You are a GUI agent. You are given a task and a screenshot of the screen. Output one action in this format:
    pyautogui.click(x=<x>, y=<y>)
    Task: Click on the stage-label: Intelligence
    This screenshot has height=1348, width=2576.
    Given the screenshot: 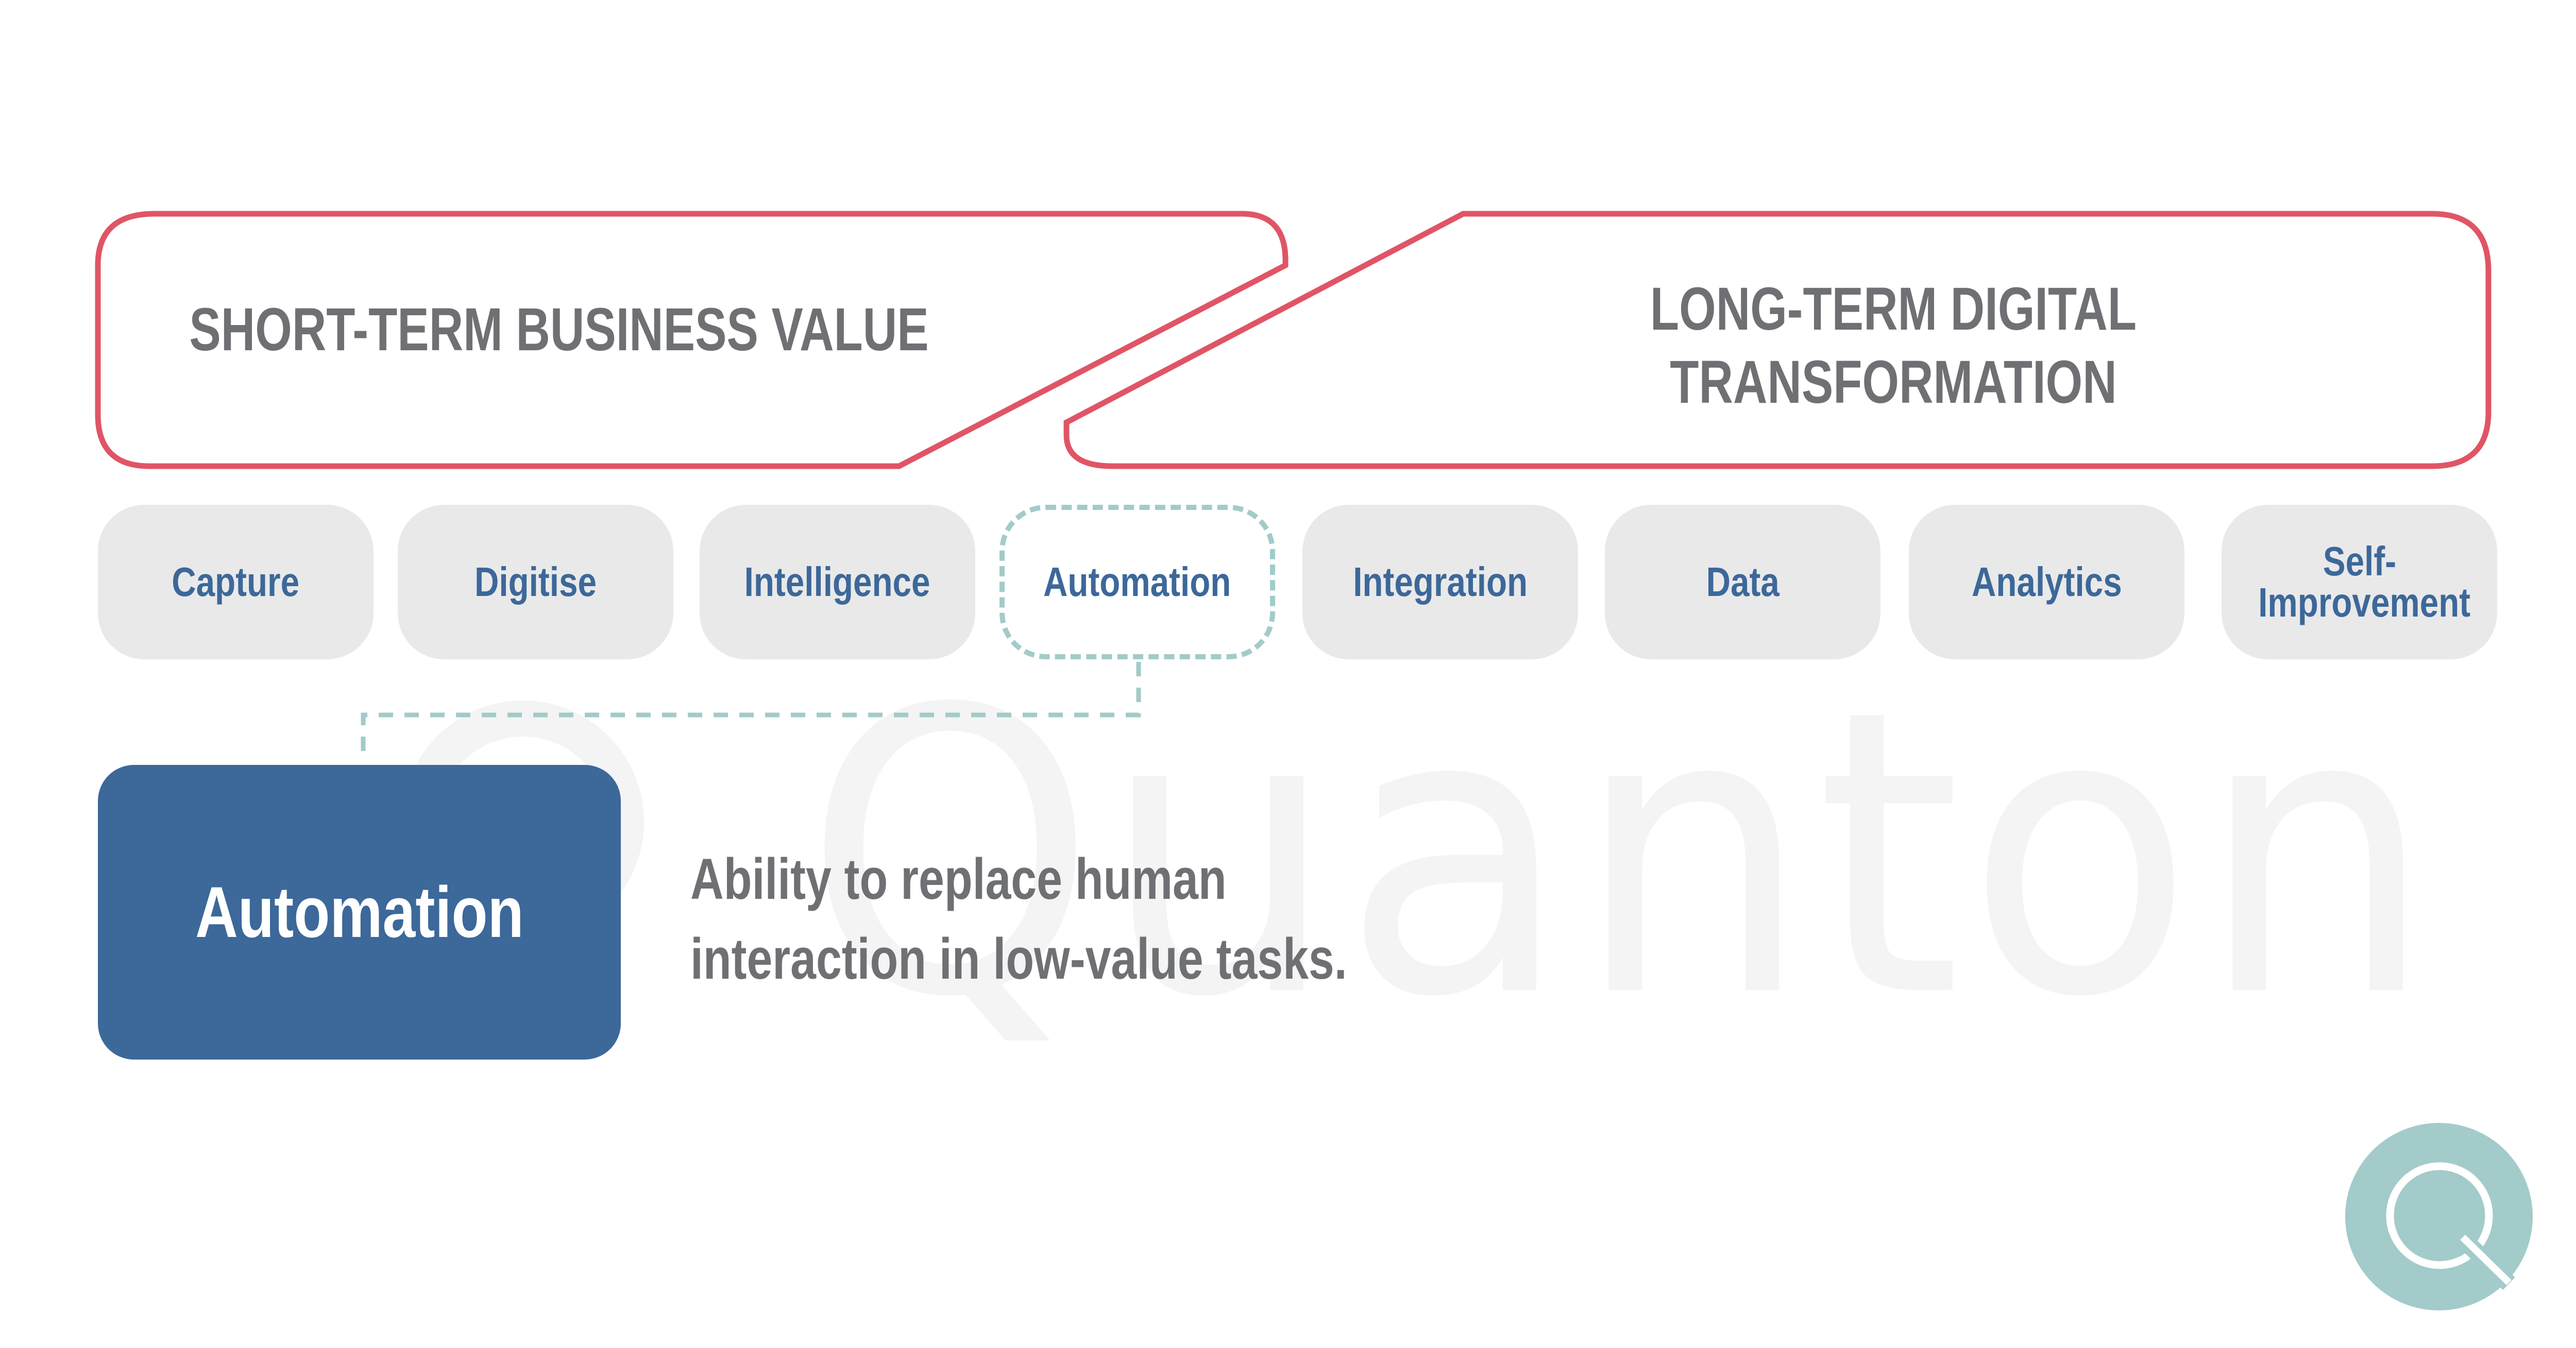 What is the action you would take?
    pyautogui.click(x=837, y=582)
    